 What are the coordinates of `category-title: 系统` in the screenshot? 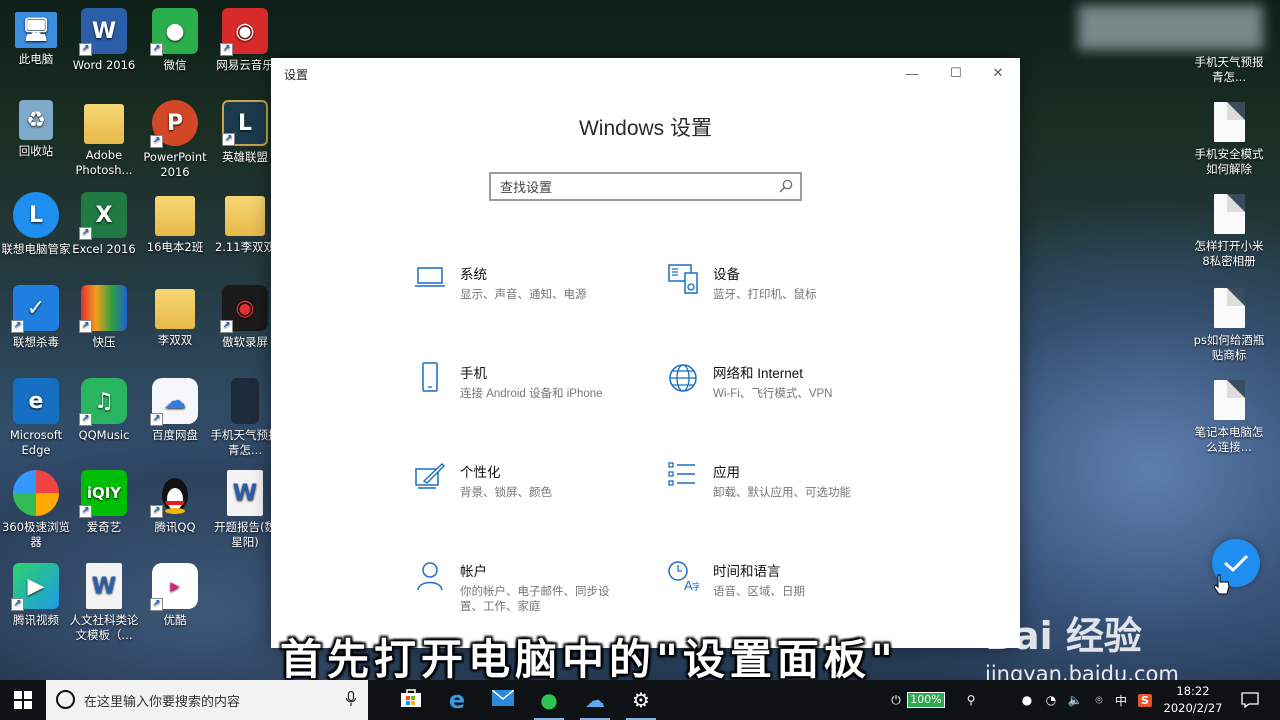 It's located at (473, 274).